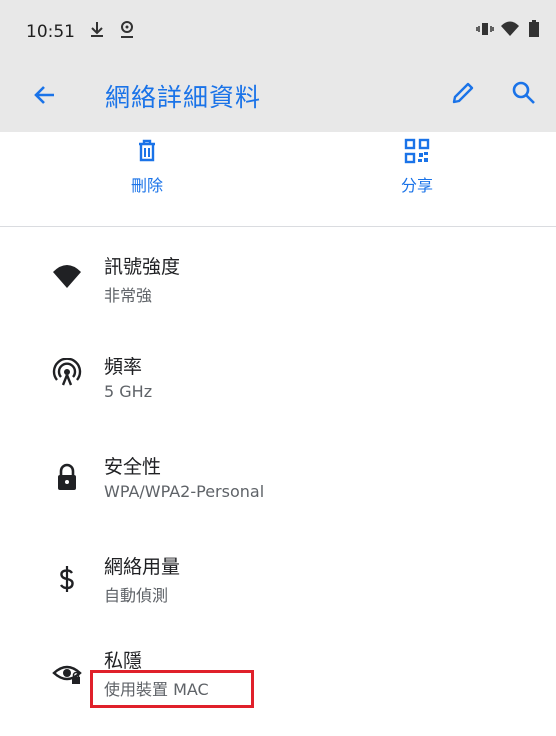 The height and width of the screenshot is (736, 556). I want to click on dollar-icon, so click(67, 579).